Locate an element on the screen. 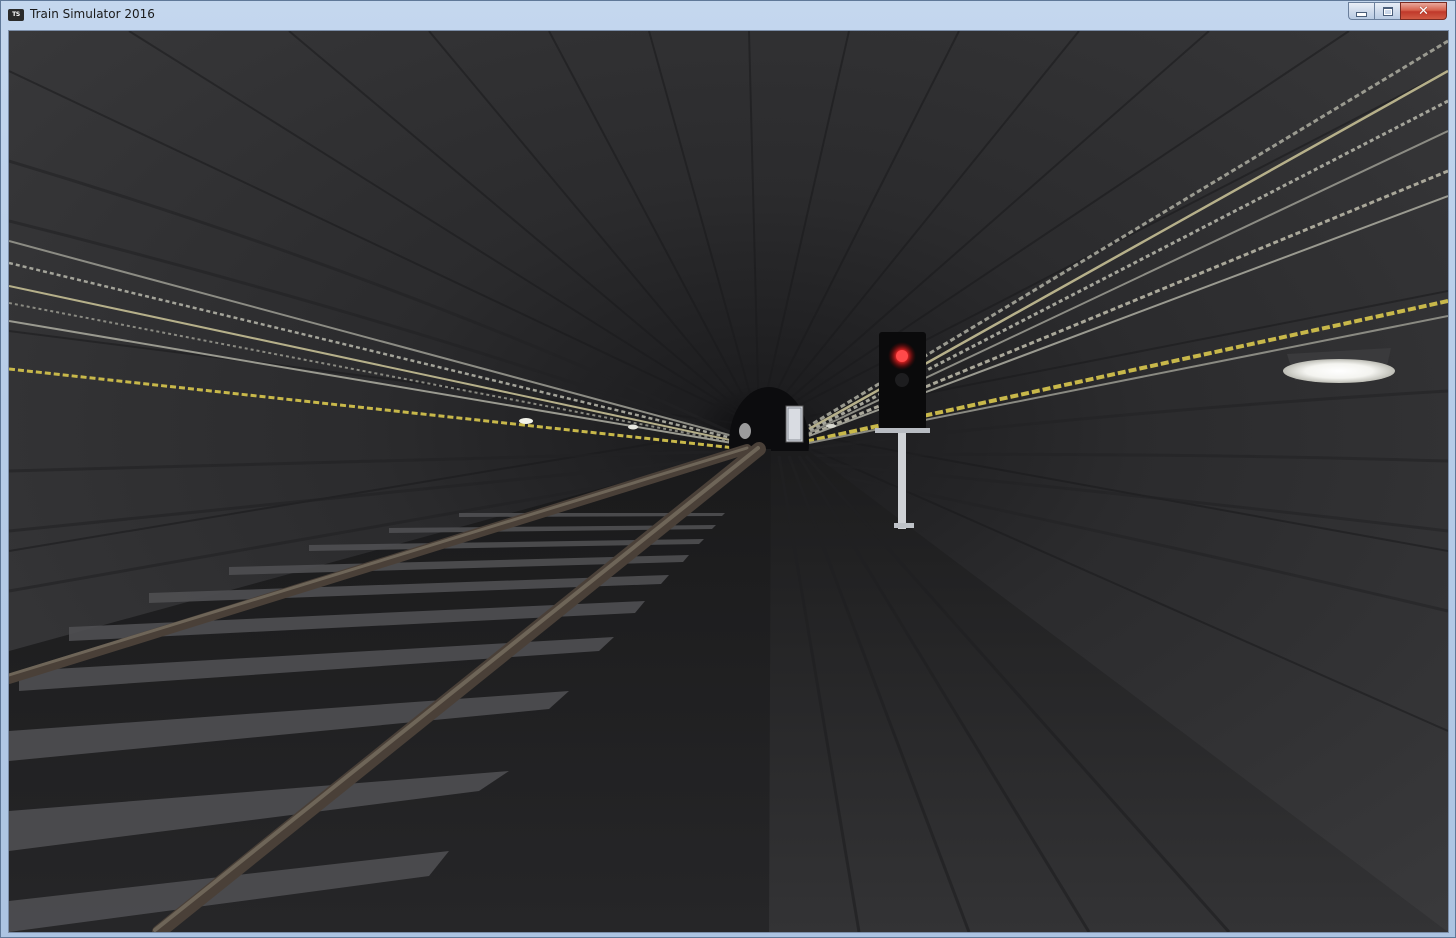 The image size is (1456, 938). distant-door is located at coordinates (794, 424).